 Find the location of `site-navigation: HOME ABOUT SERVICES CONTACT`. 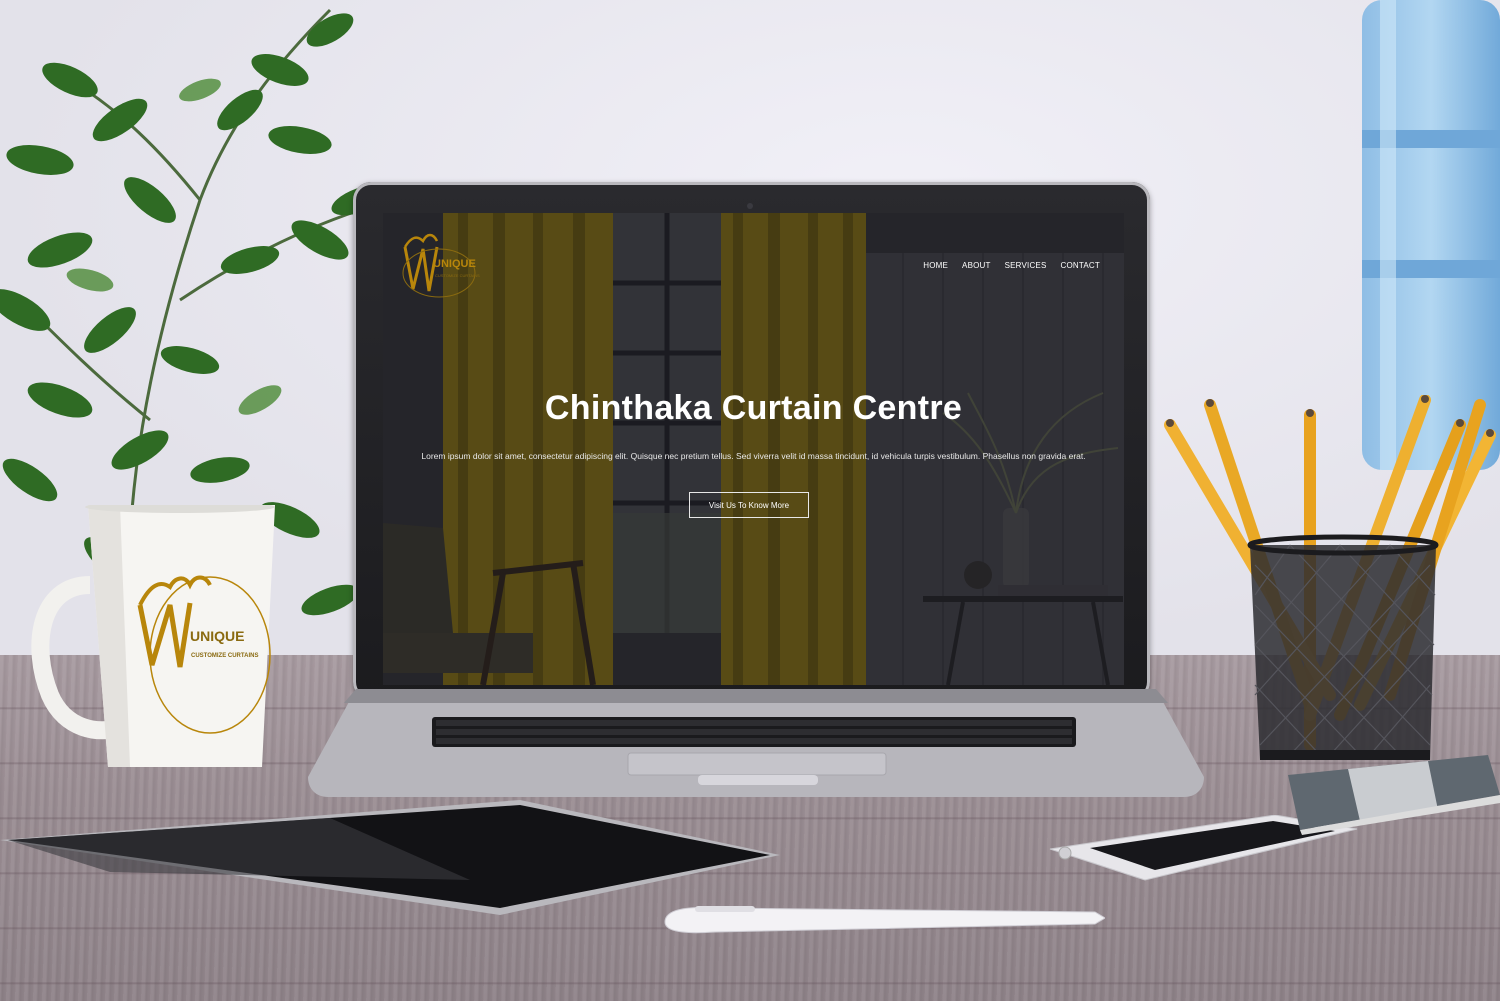

site-navigation: HOME ABOUT SERVICES CONTACT is located at coordinates (1011, 265).